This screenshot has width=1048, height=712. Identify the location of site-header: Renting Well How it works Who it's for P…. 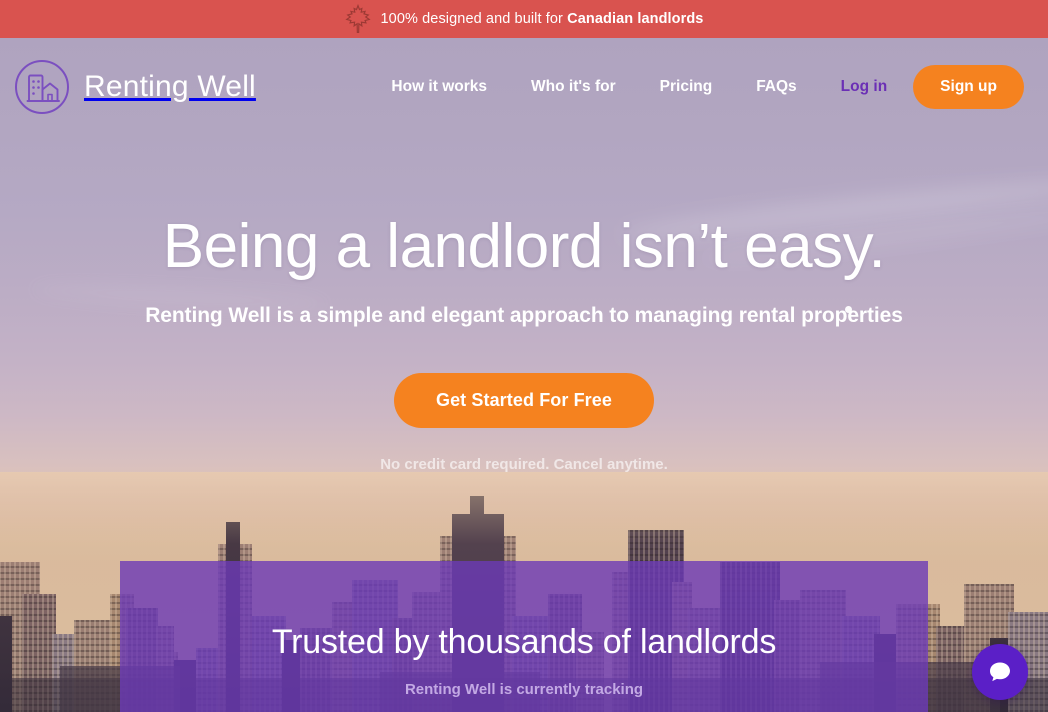
(524, 87).